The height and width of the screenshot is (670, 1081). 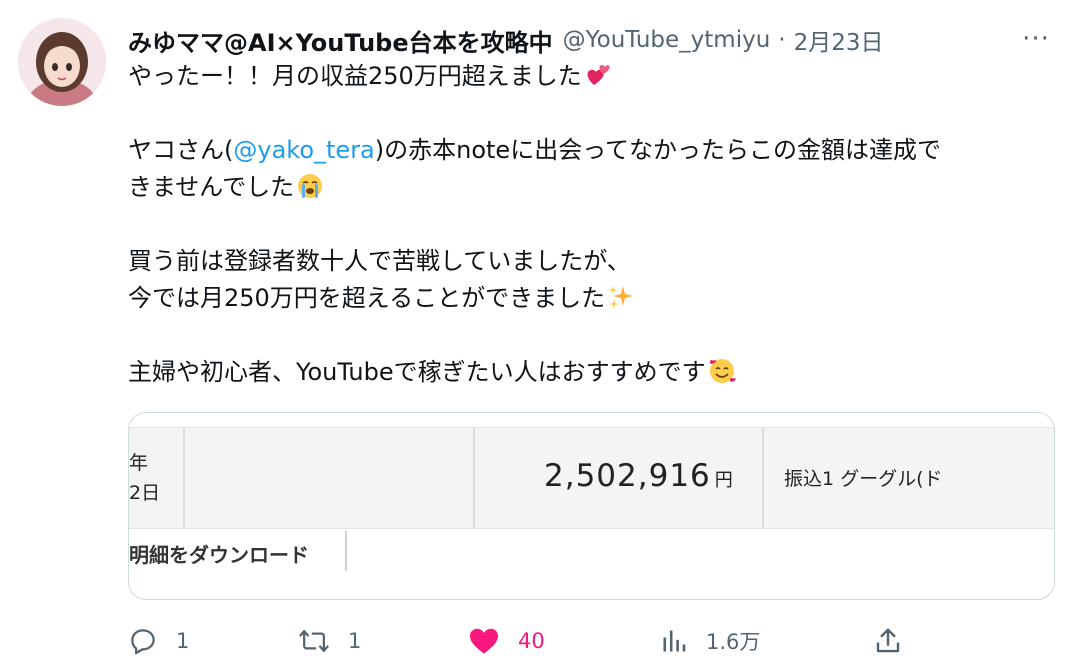 What do you see at coordinates (340, 40) in the screenshot?
I see `author-name: みゆママ@AI×YouTube台本を攻略中` at bounding box center [340, 40].